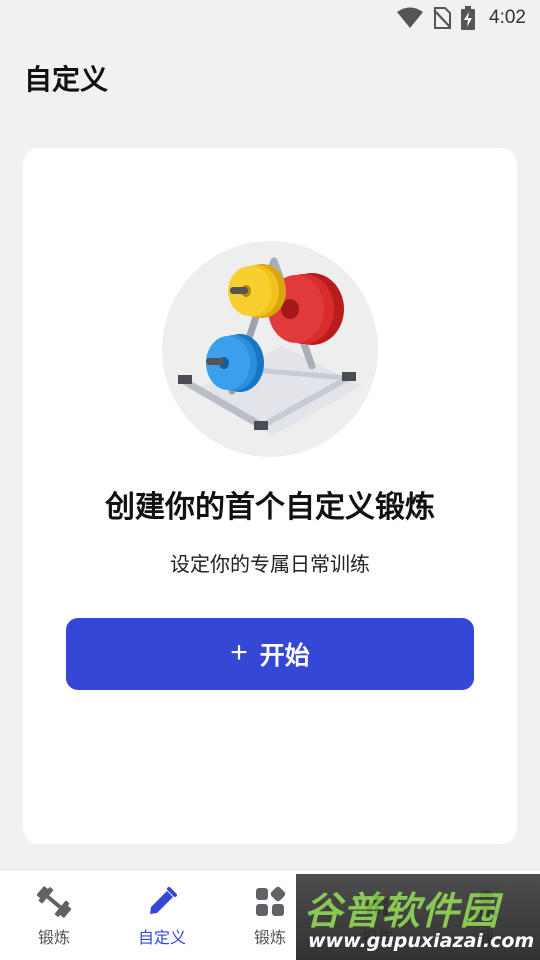 The image size is (540, 960). What do you see at coordinates (270, 18) in the screenshot?
I see `status-bar: 4:02` at bounding box center [270, 18].